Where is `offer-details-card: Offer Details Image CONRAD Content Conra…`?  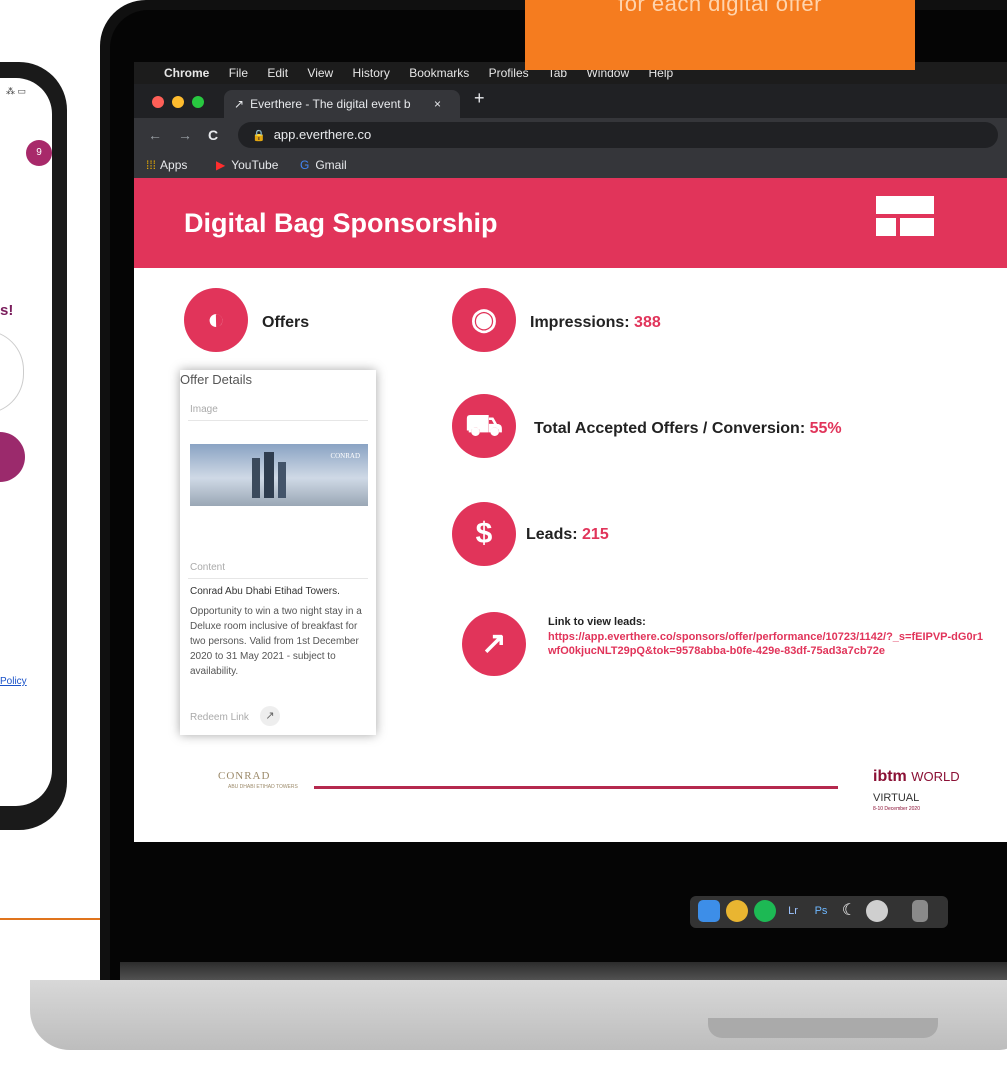
offer-details-card: Offer Details Image CONRAD Content Conra… is located at coordinates (278, 552).